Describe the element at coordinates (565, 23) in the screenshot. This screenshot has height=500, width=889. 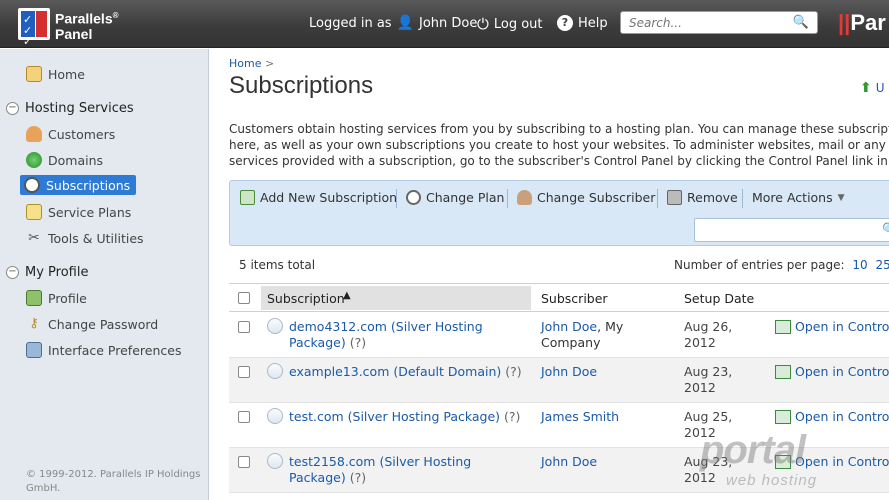
I see `help-icon: ?` at that location.